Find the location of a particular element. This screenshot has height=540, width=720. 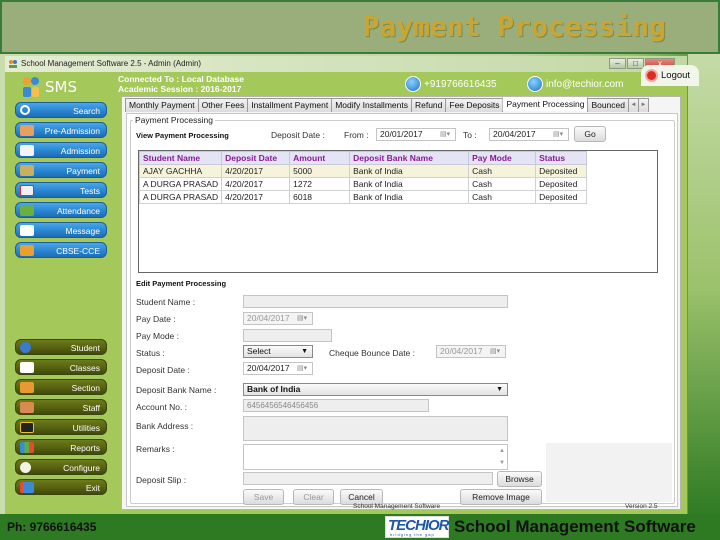

footer-phone: Ph: 9766616435 is located at coordinates (52, 527).